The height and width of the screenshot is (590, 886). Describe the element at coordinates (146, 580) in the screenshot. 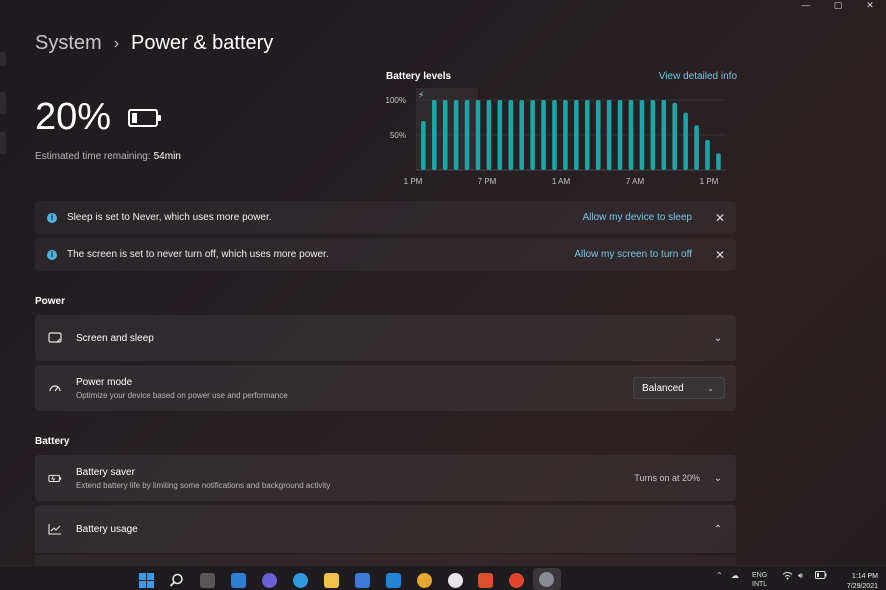

I see `start-icon` at that location.